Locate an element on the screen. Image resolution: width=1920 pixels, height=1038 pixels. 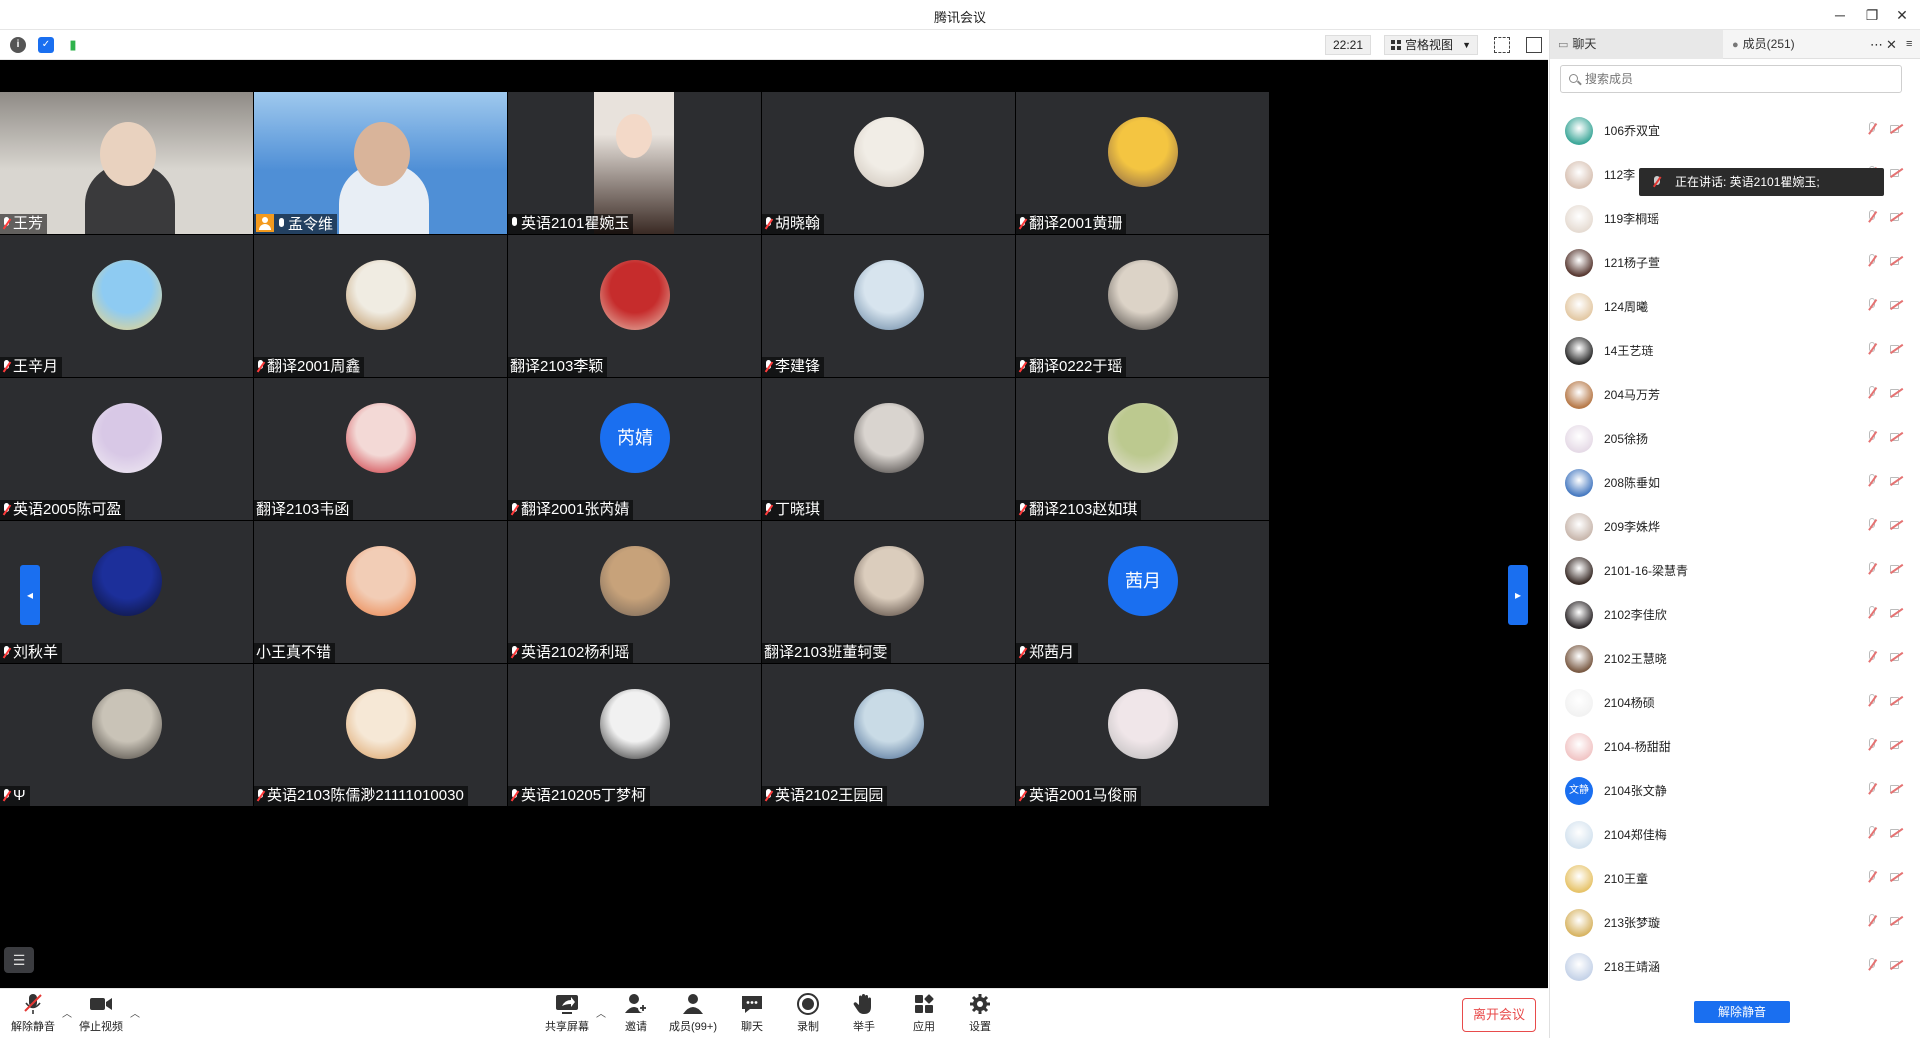
member-row: 2104-杨甜甜 is located at coordinates (1735, 746).